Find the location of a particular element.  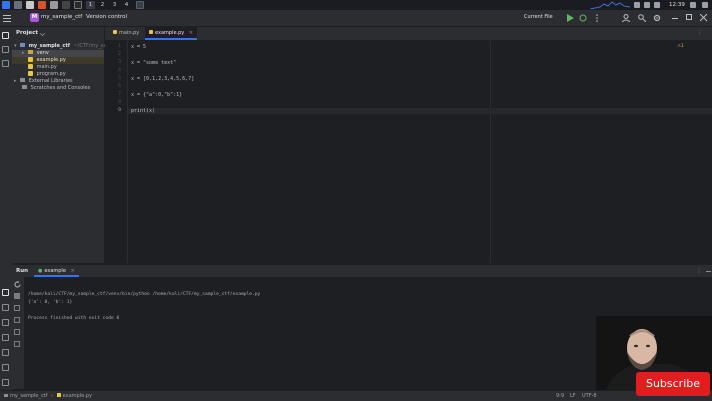

file-manager-icon is located at coordinates (30, 5).